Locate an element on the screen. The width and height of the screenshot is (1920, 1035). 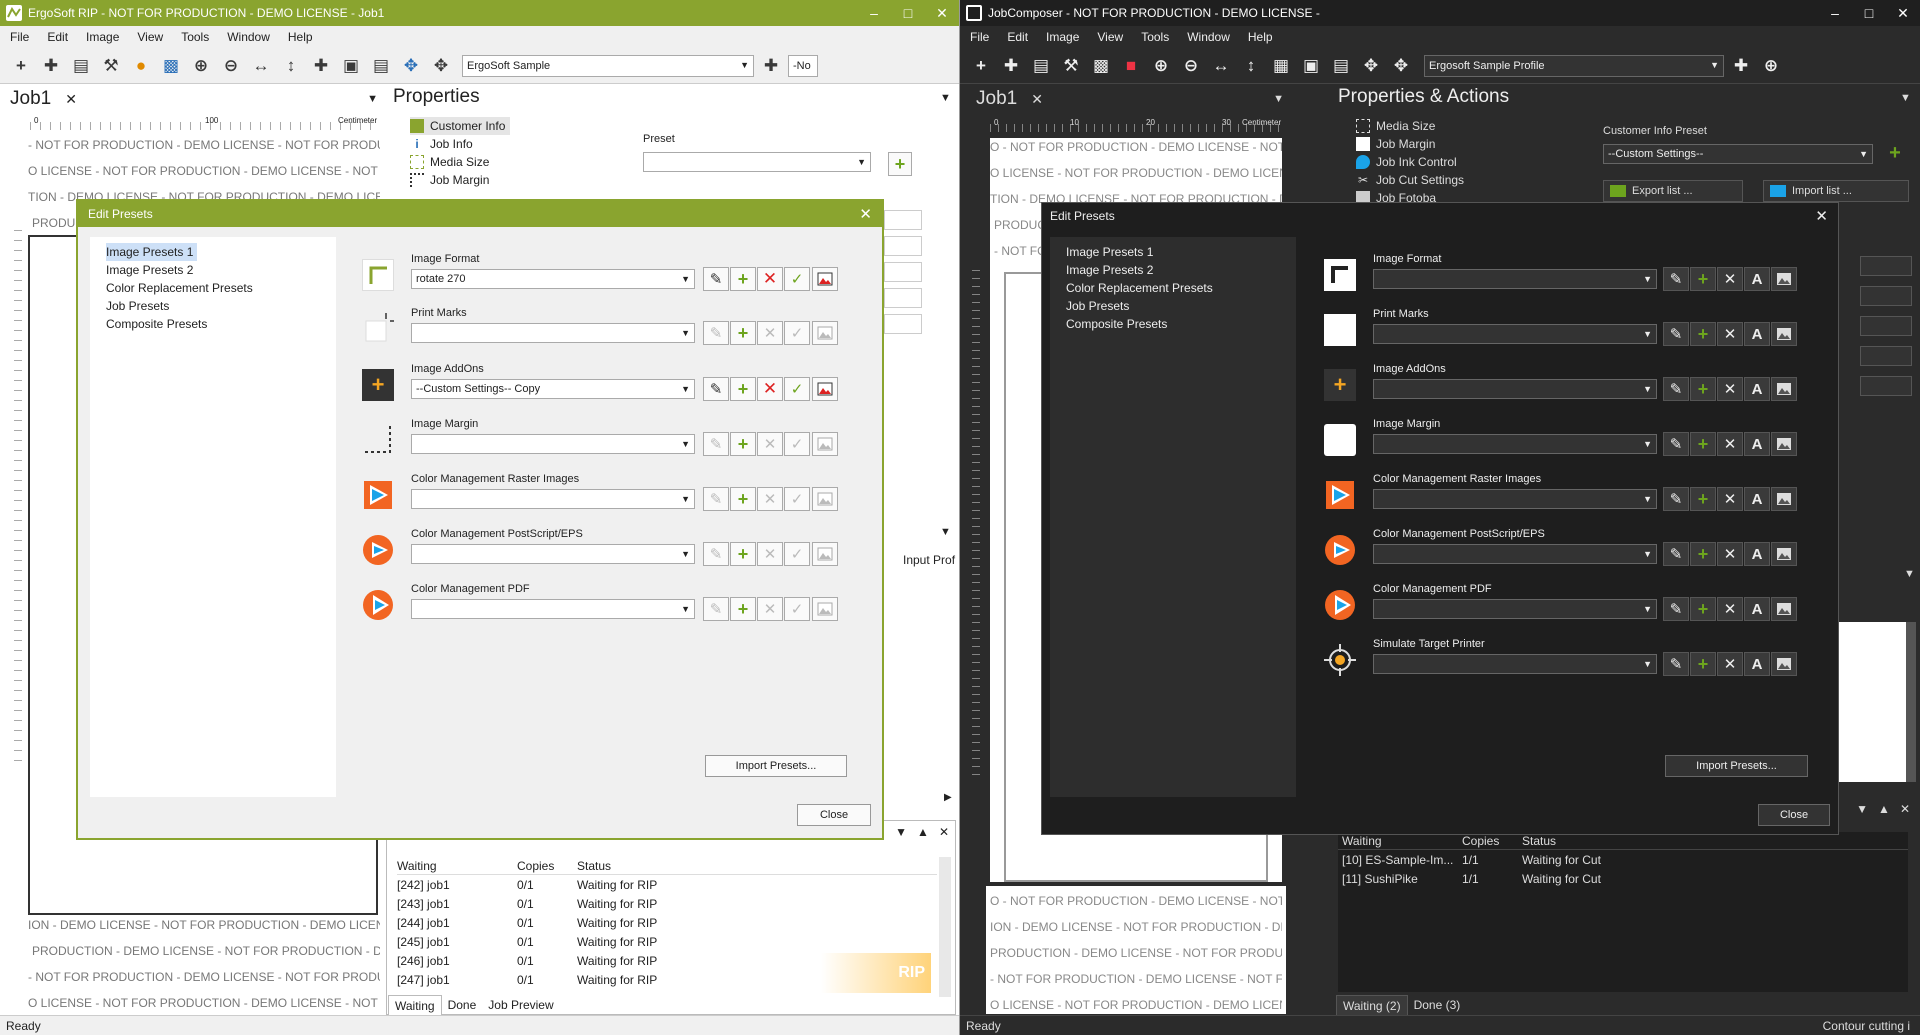
zoom-out-icon: ⊖ is located at coordinates (1191, 66).